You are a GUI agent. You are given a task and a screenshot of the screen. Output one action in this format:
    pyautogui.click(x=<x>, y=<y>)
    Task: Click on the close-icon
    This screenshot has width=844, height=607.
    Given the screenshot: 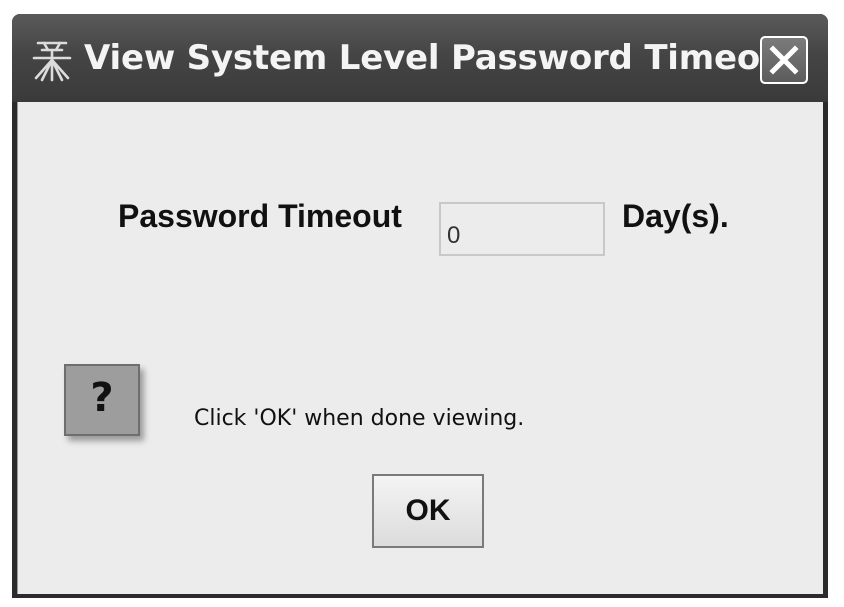 What is the action you would take?
    pyautogui.click(x=784, y=60)
    